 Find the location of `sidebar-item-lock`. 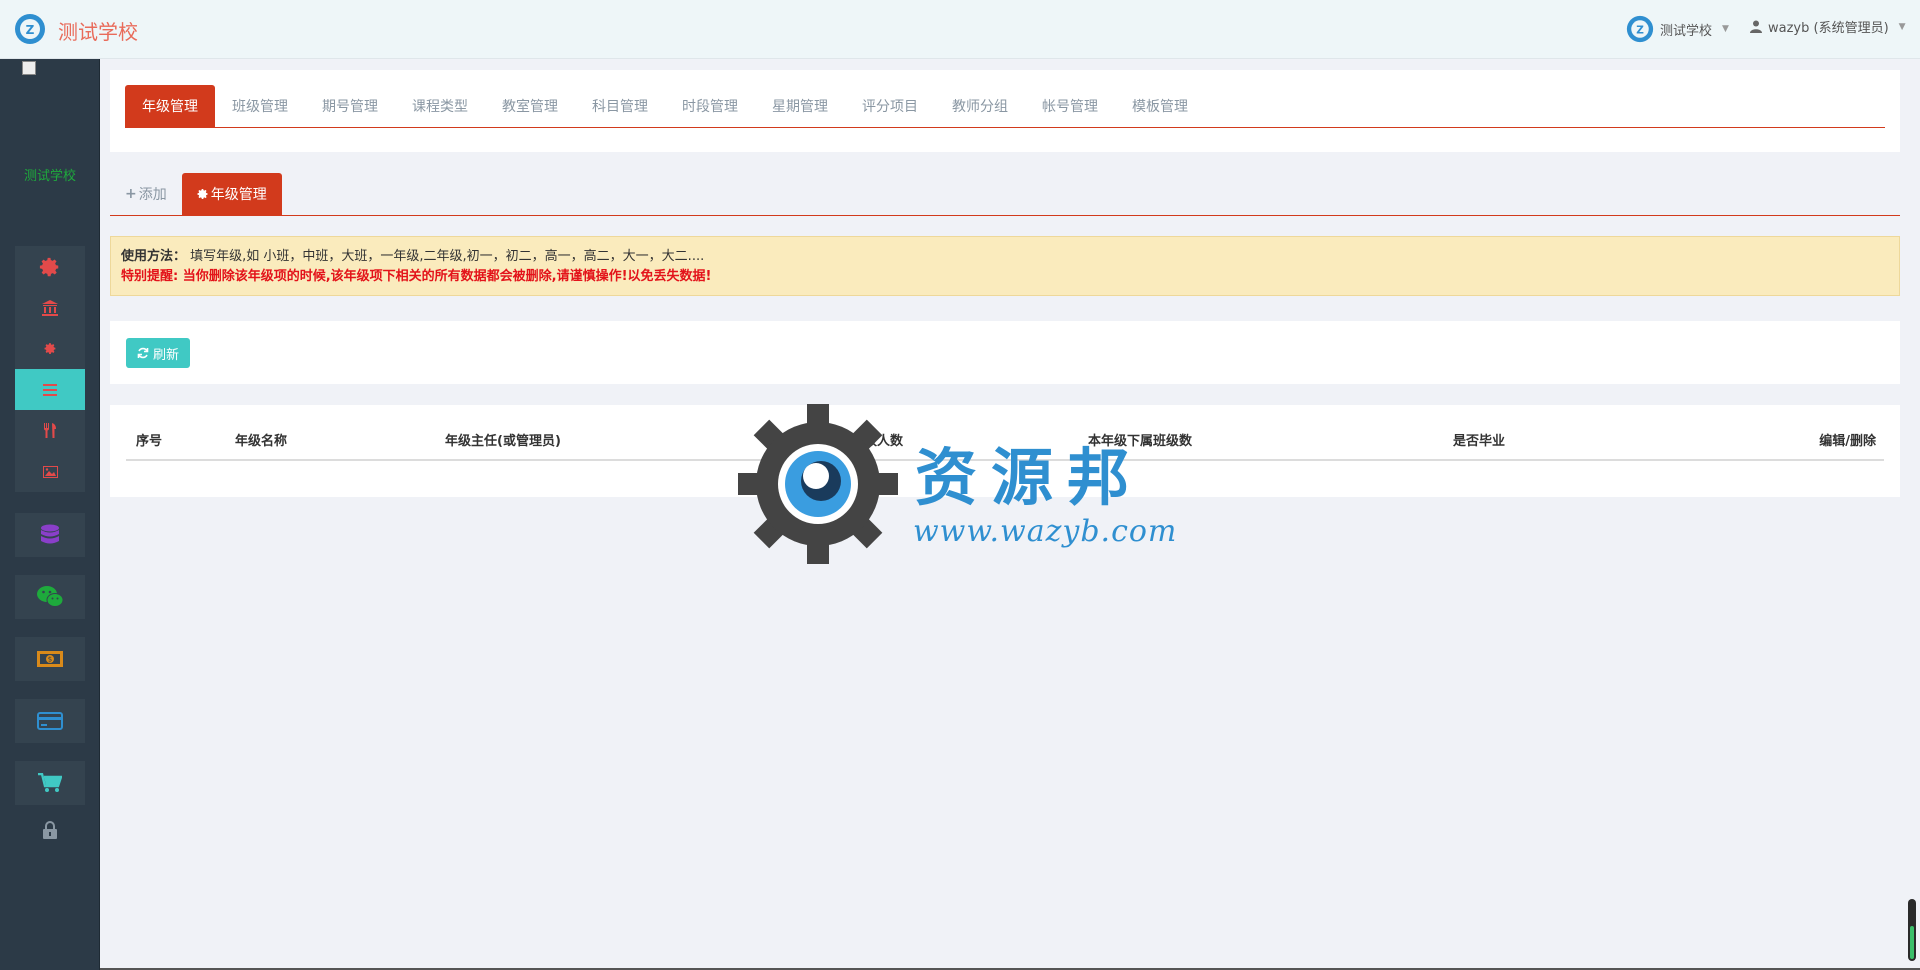

sidebar-item-lock is located at coordinates (50, 830).